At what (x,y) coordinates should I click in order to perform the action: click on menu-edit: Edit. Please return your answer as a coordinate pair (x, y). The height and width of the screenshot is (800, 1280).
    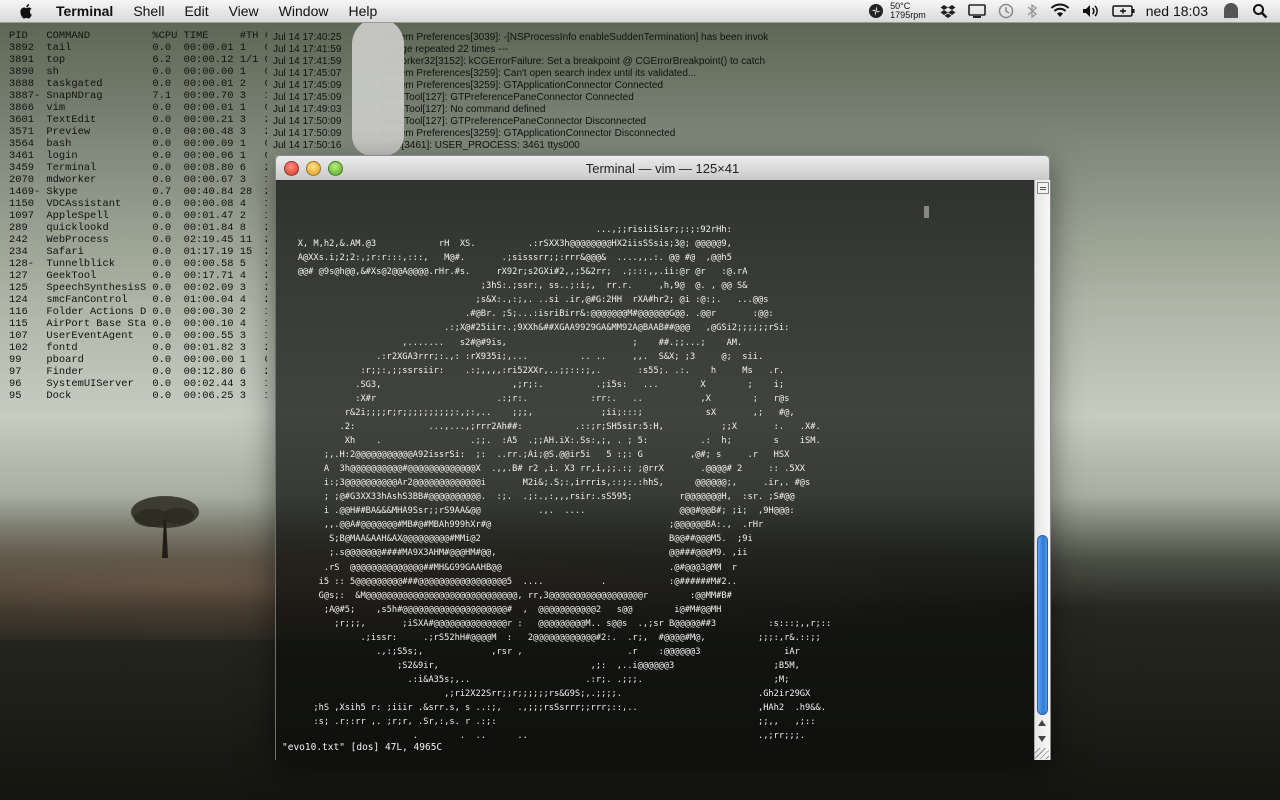
    Looking at the image, I should click on (196, 11).